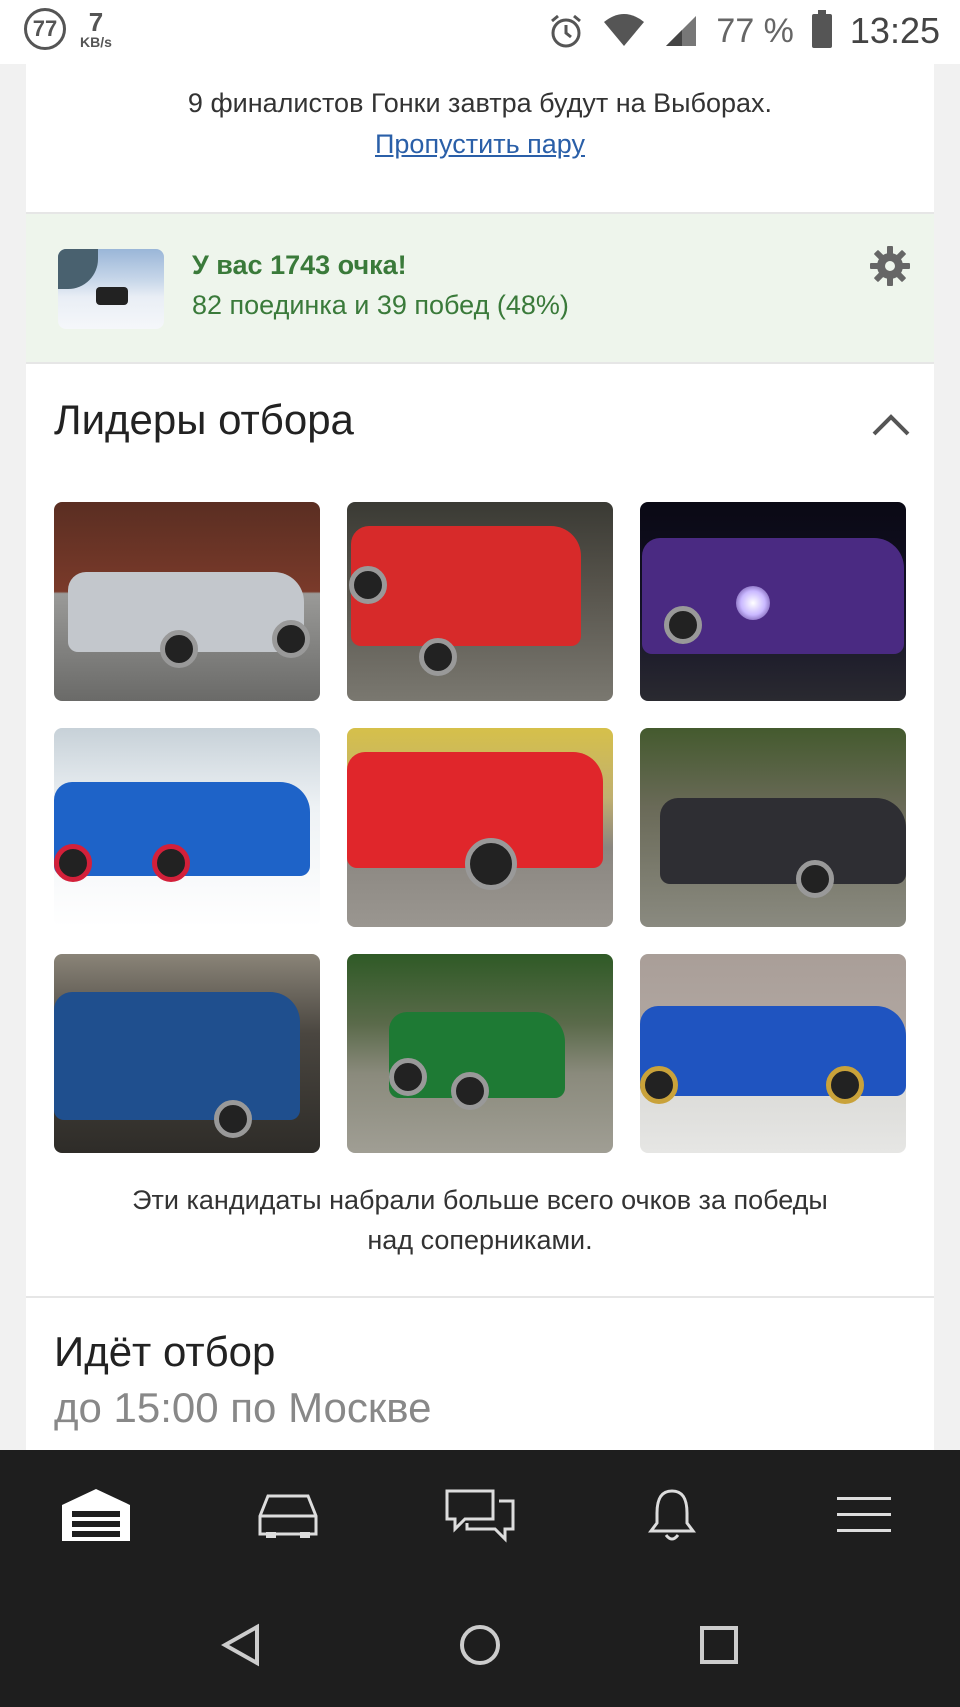 This screenshot has width=960, height=1707. What do you see at coordinates (299, 265) in the screenshot?
I see `score-title: У вас 1743 очка!` at bounding box center [299, 265].